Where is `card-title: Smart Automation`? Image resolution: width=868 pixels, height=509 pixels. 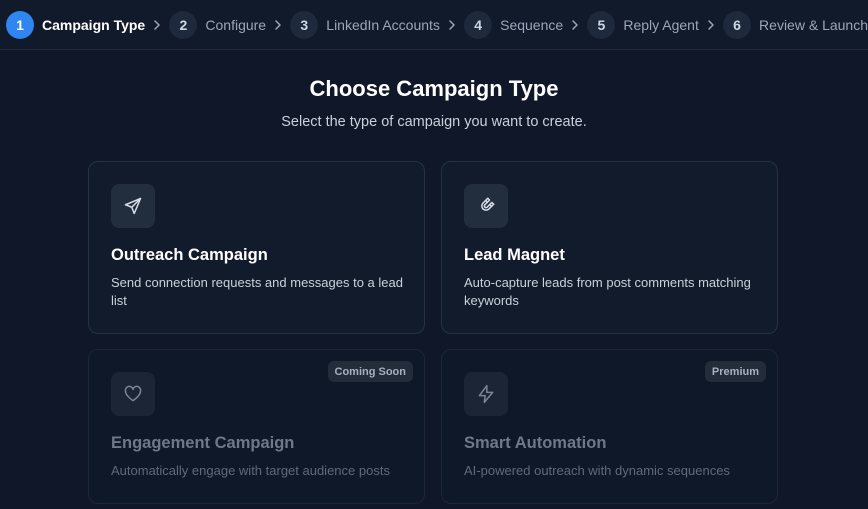
card-title: Smart Automation is located at coordinates (535, 443).